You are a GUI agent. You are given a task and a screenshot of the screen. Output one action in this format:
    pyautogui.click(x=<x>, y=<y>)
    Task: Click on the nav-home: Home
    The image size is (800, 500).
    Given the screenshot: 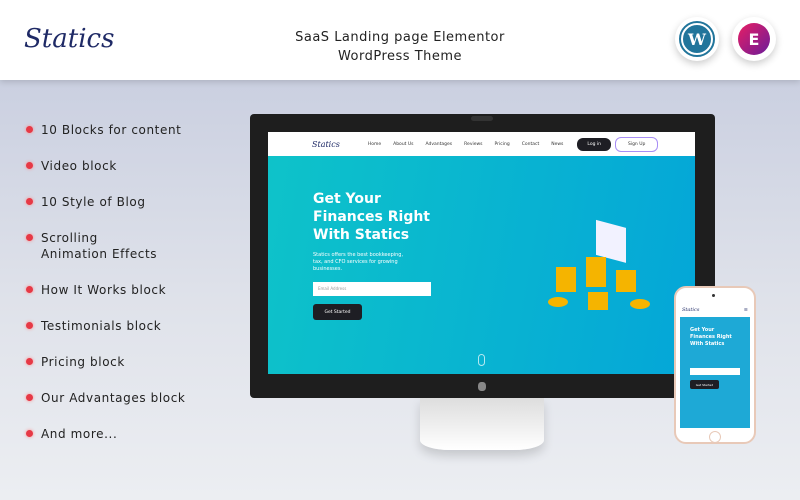 What is the action you would take?
    pyautogui.click(x=374, y=144)
    